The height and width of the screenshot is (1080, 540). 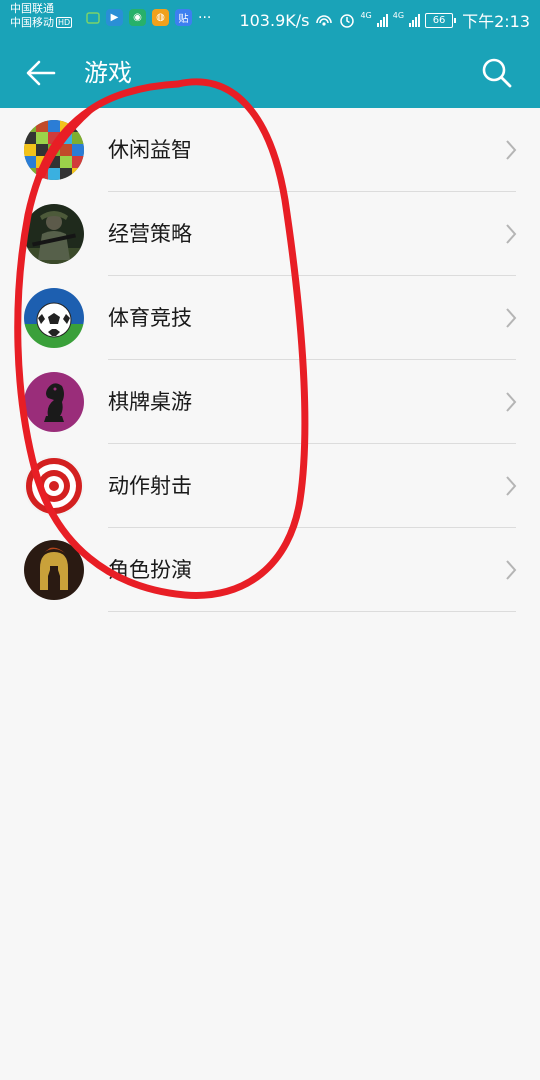 I want to click on category-label: 角色扮演, so click(x=150, y=570).